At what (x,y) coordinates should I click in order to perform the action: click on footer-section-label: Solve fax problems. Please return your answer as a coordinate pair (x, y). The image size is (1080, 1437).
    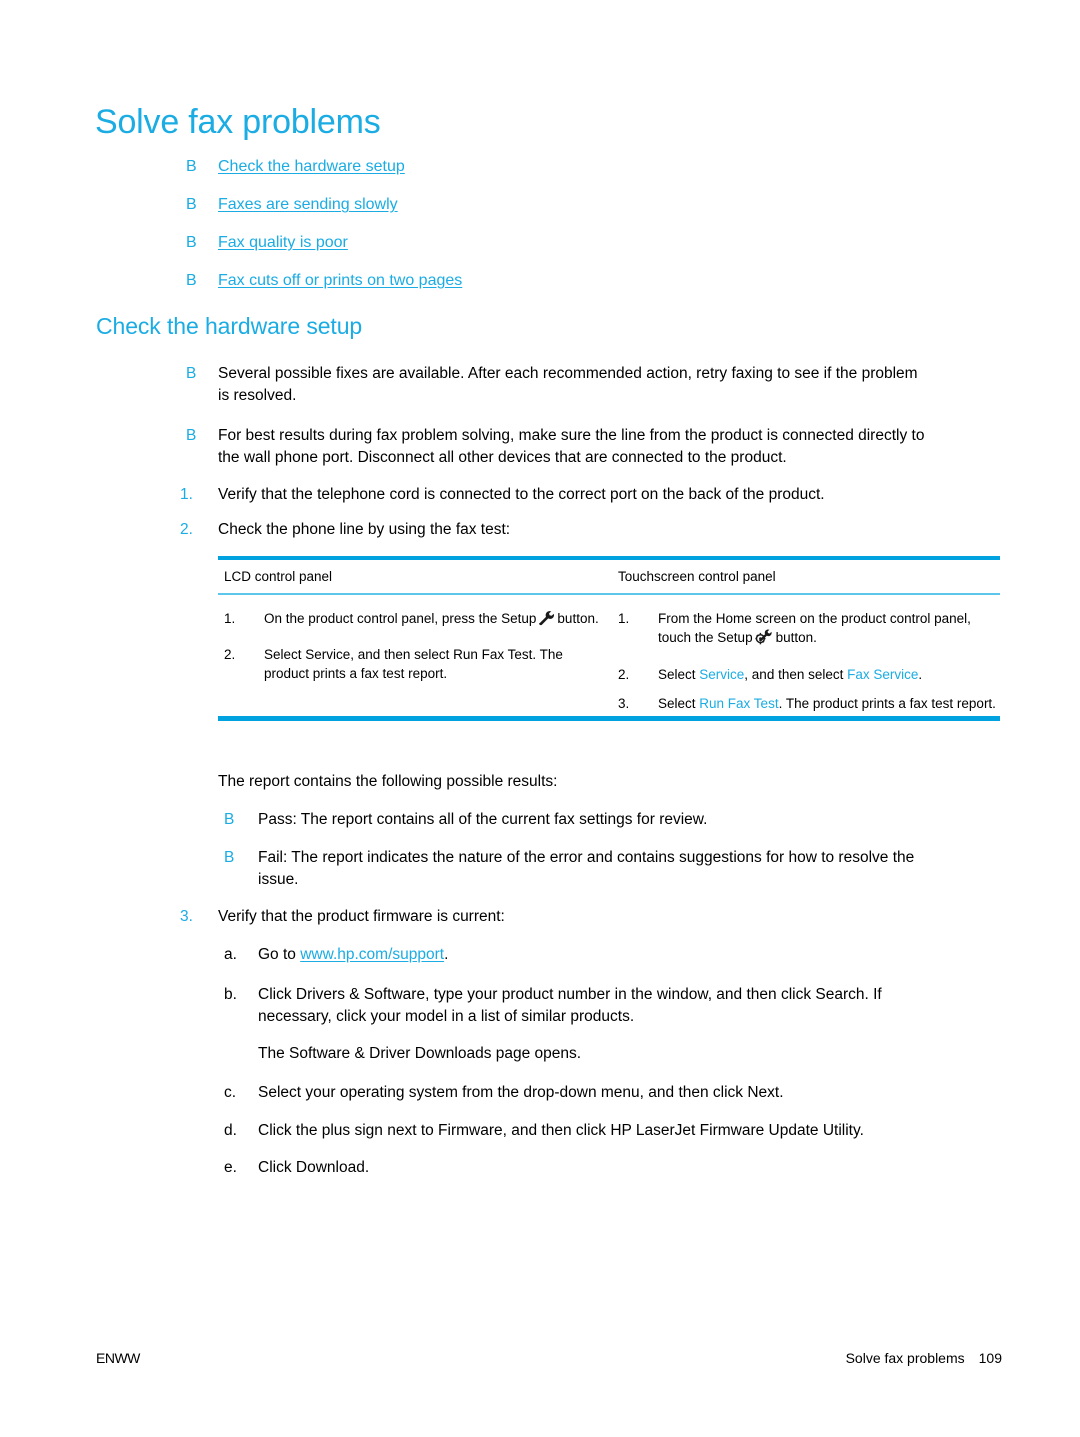
    Looking at the image, I should click on (905, 1358).